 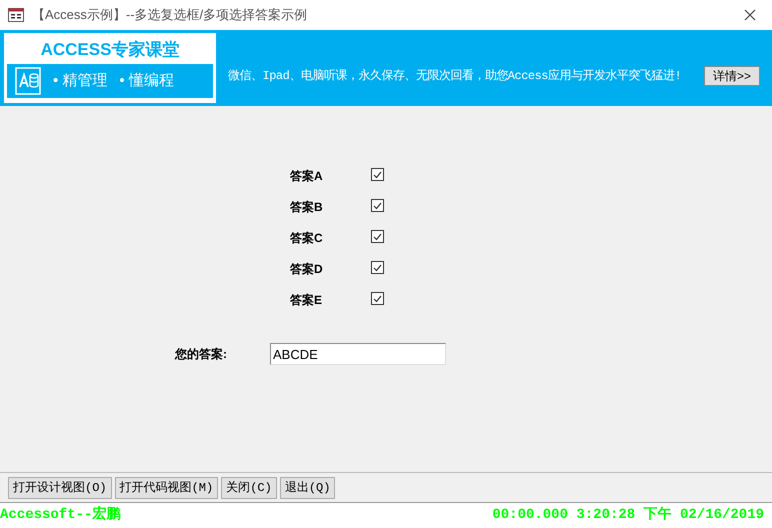 I want to click on form-icon, so click(x=16, y=15).